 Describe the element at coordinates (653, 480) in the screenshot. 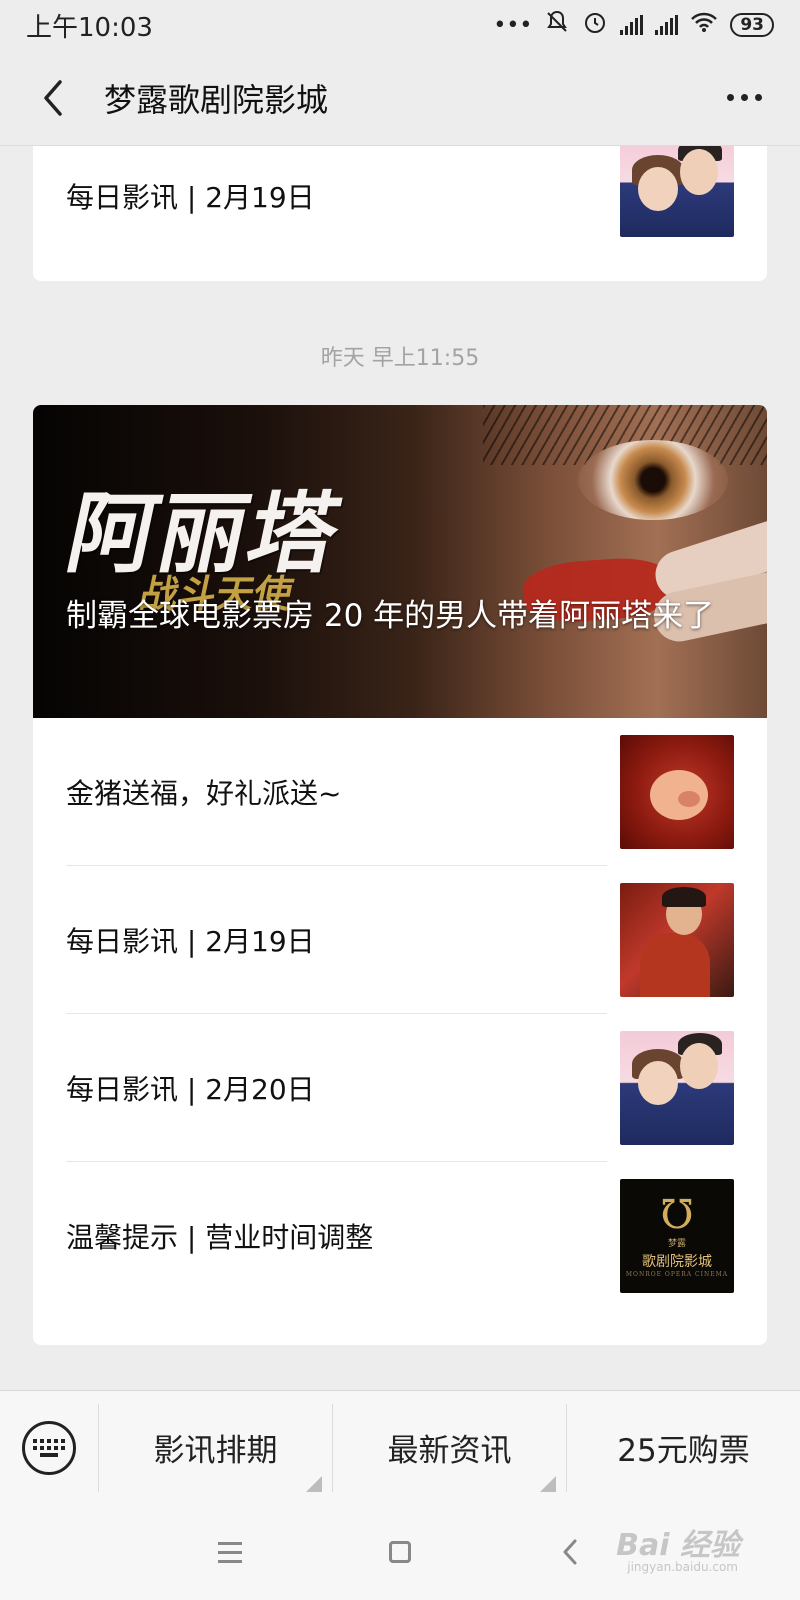

I see `hero-eye` at that location.